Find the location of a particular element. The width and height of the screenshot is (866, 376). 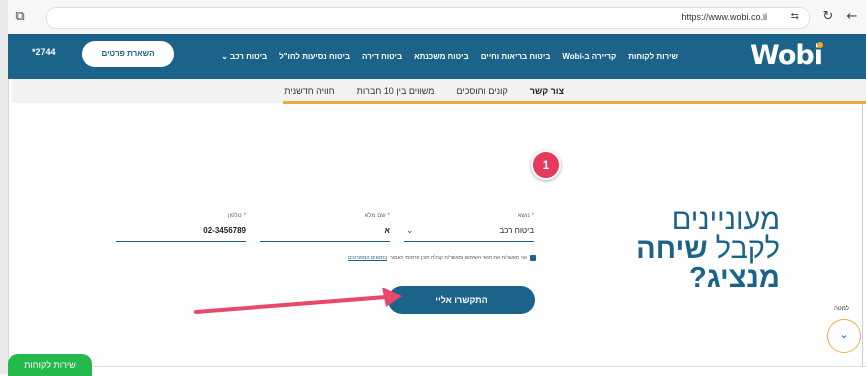

name-label-text: שם מלא is located at coordinates (375, 216).